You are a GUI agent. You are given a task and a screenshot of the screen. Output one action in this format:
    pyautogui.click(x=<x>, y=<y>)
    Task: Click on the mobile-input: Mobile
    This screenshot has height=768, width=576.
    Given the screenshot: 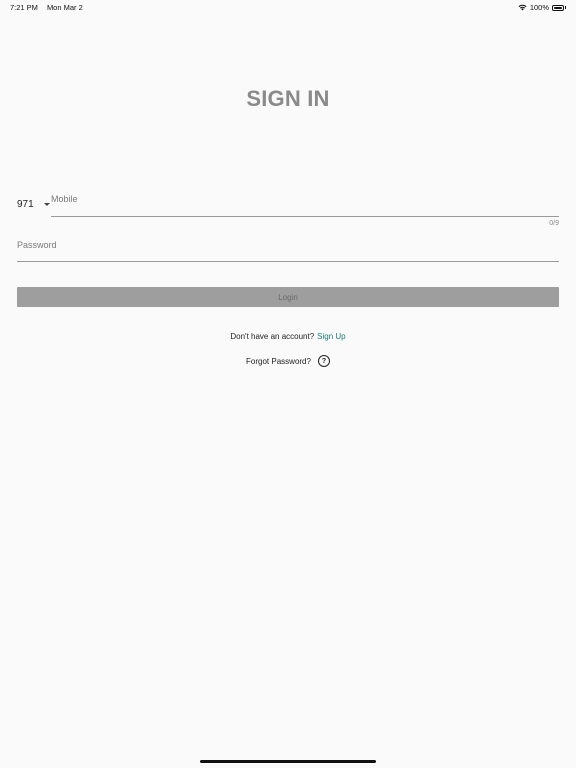 What is the action you would take?
    pyautogui.click(x=305, y=203)
    